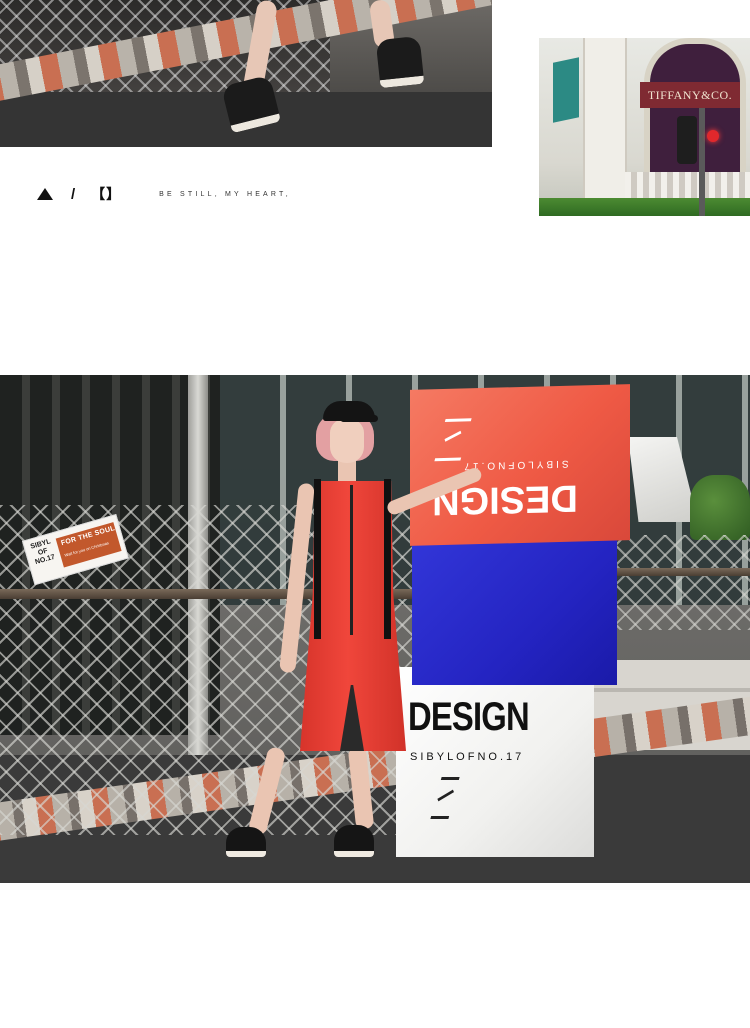 The image size is (750, 1028). Describe the element at coordinates (702, 162) in the screenshot. I see `traffic-light-pole` at that location.